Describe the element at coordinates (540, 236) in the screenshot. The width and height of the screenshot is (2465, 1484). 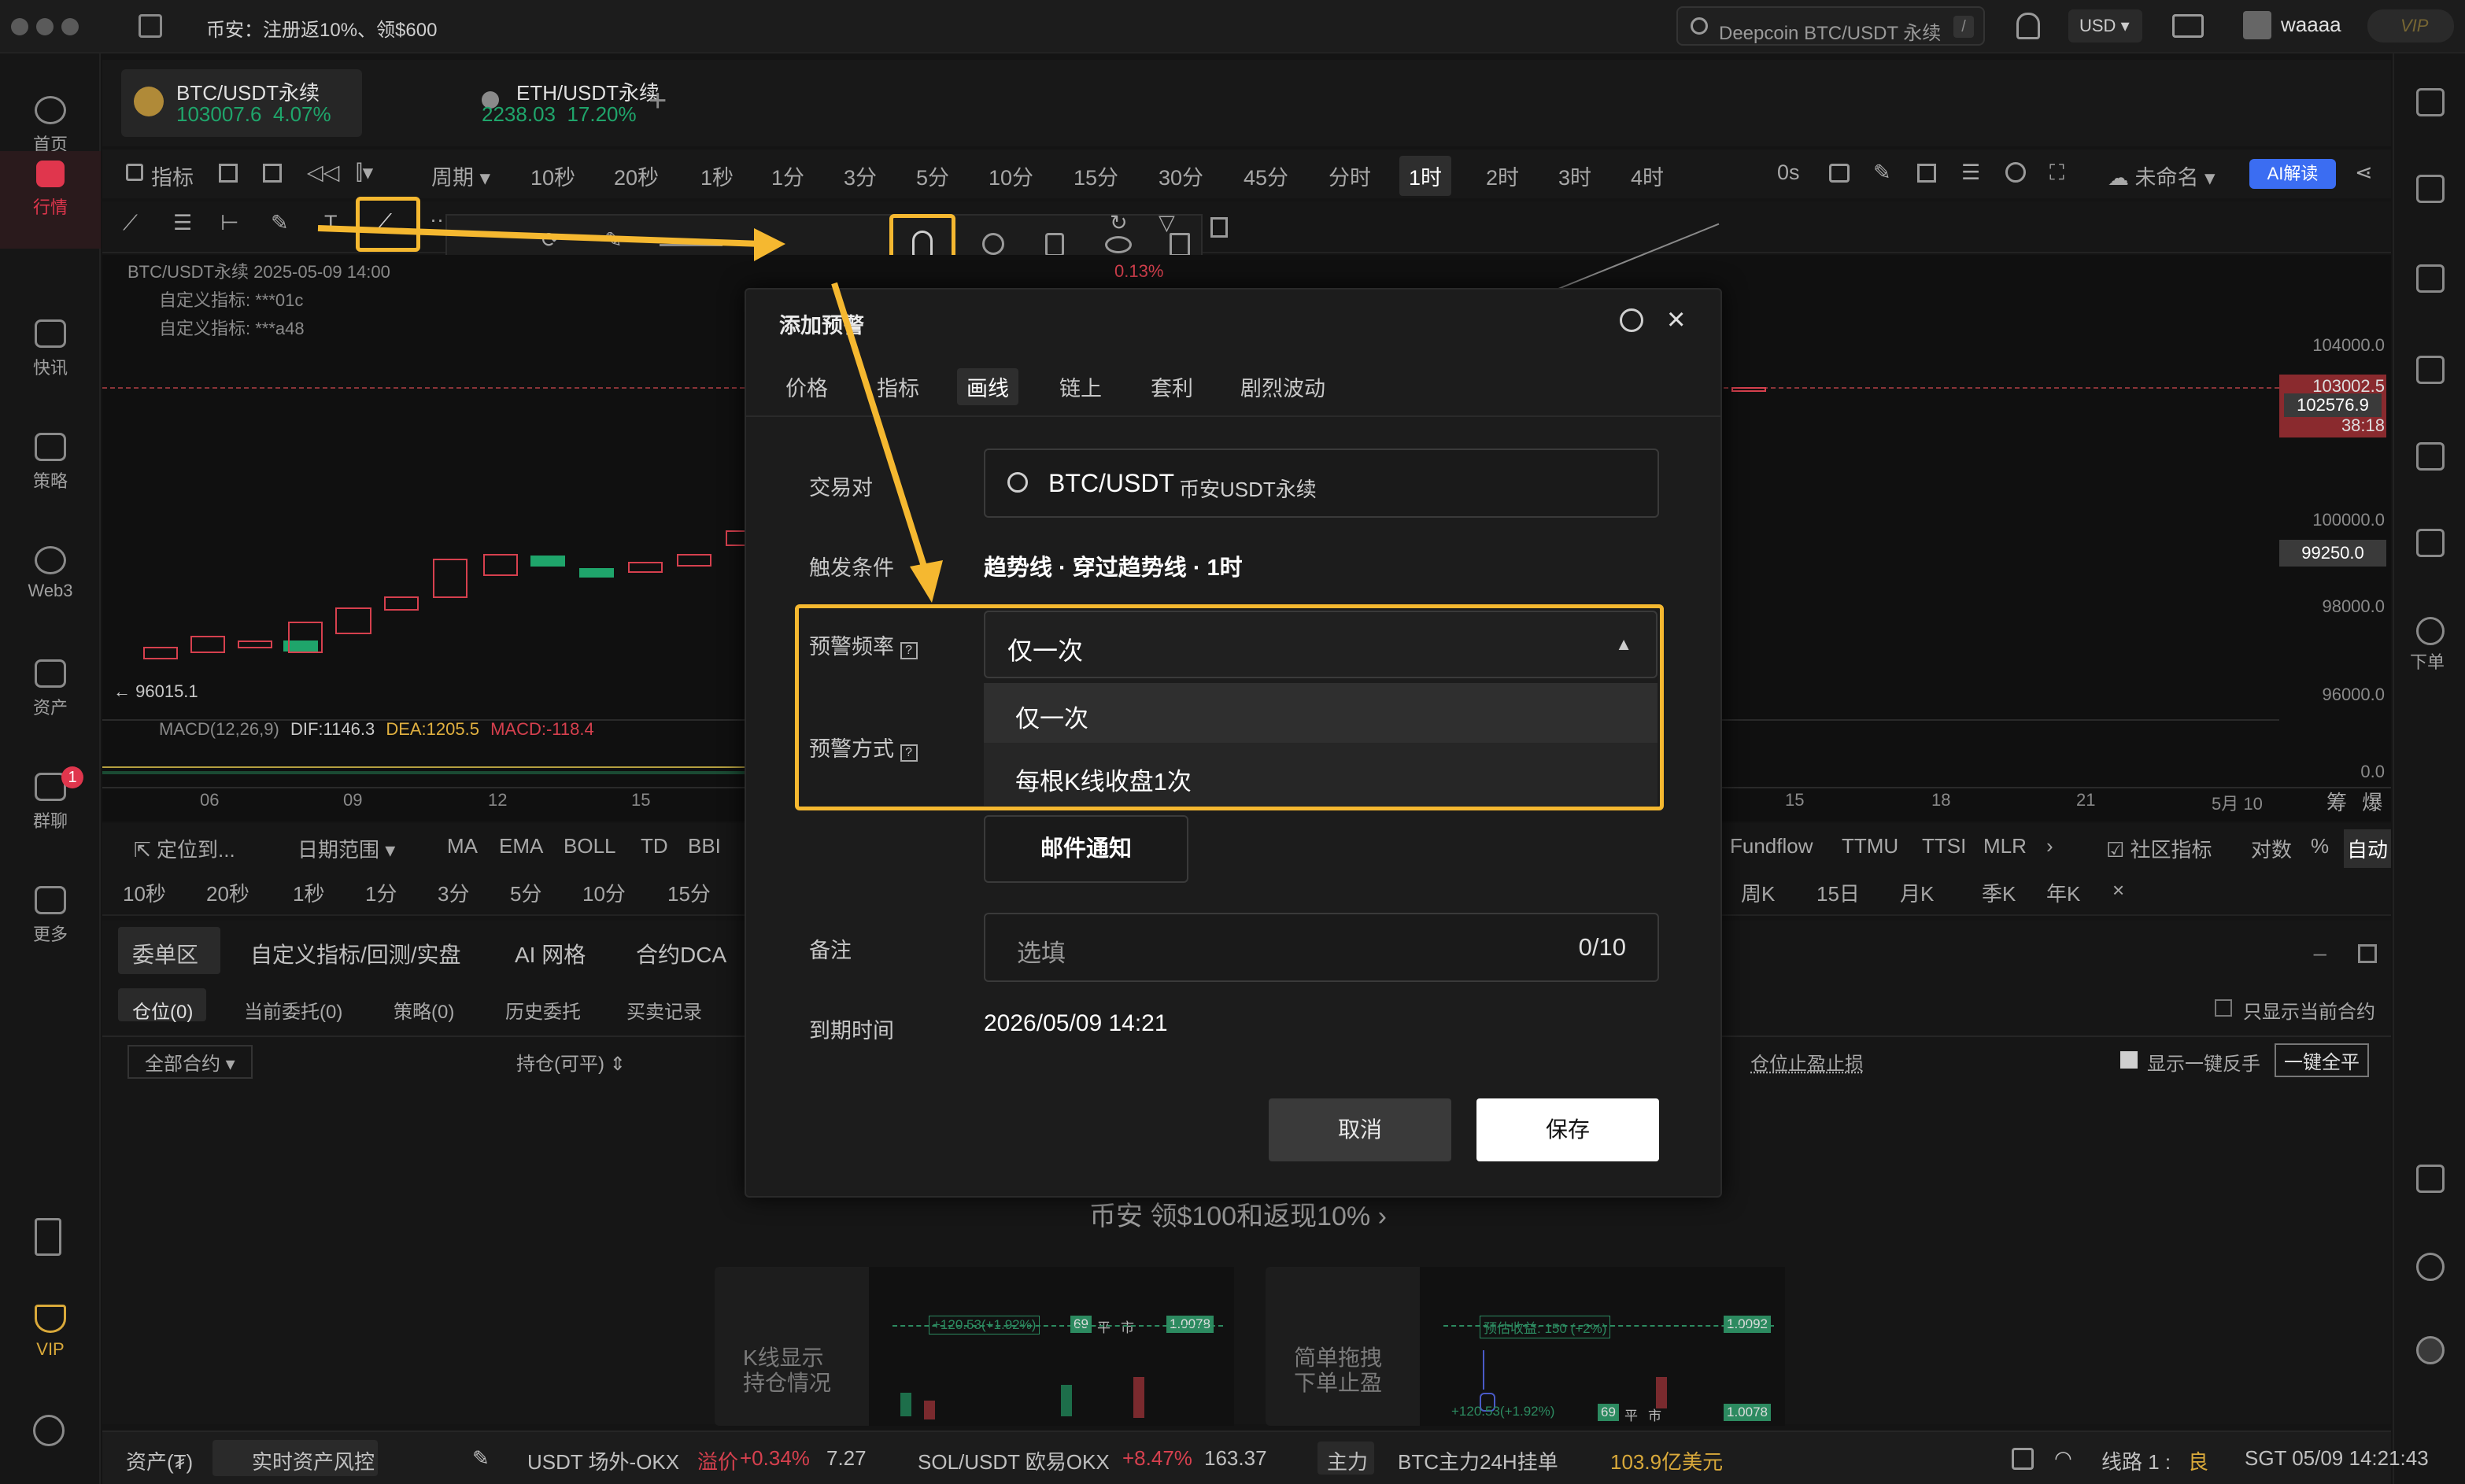
I see `arrow-to-bell` at that location.